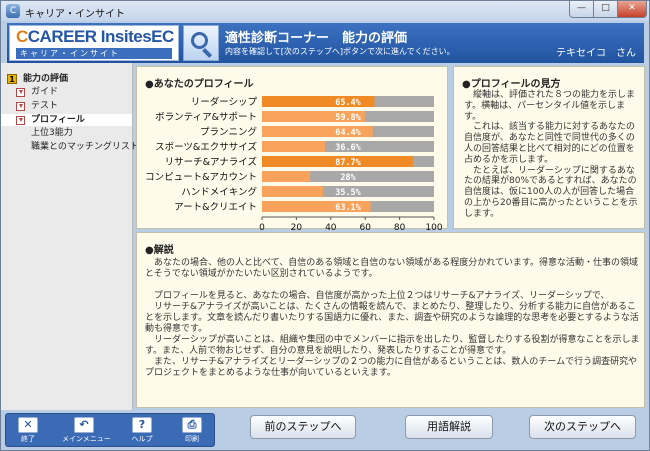 This screenshot has width=650, height=451. I want to click on x-tick-label: 60, so click(365, 226).